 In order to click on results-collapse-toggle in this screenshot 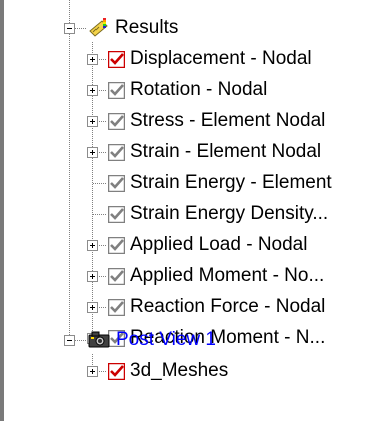, I will do `click(69, 28)`.